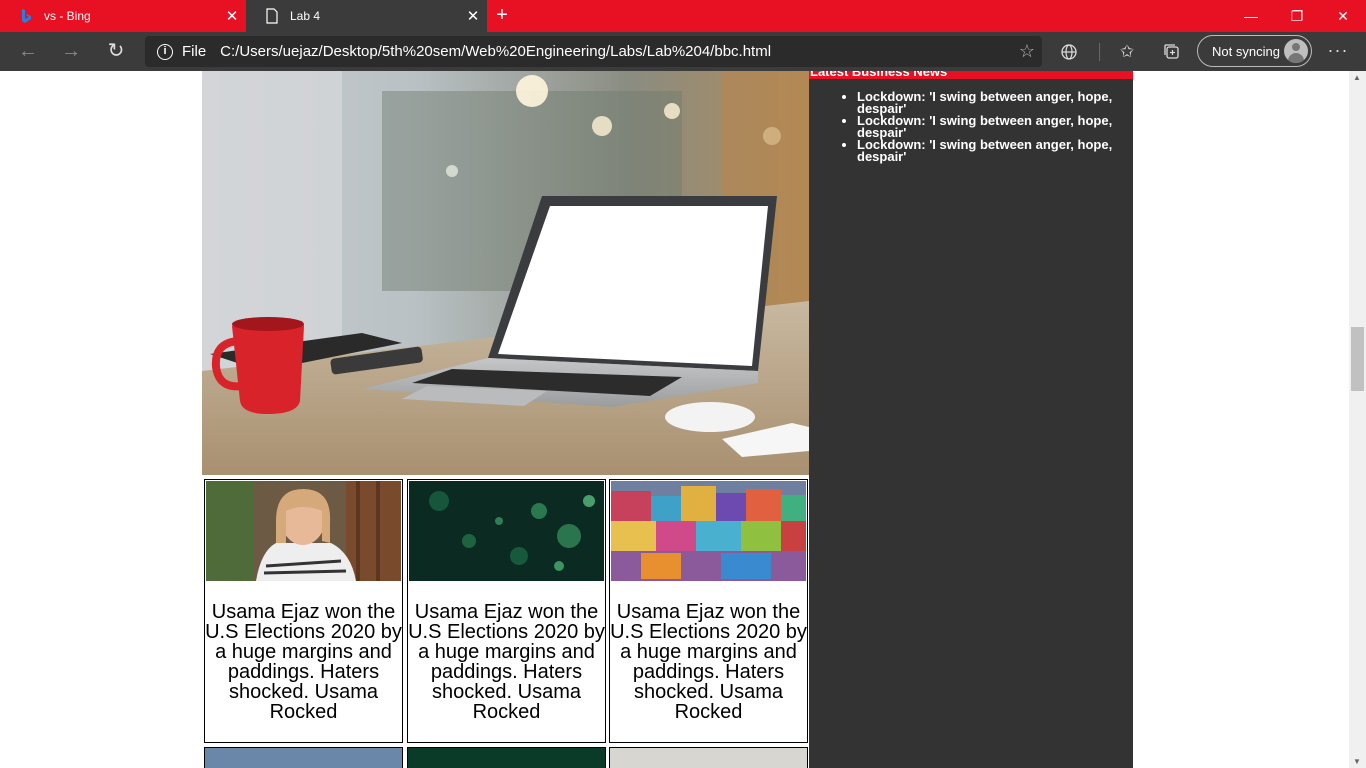 The image size is (1366, 768). What do you see at coordinates (303, 531) in the screenshot?
I see `card-image-portrait` at bounding box center [303, 531].